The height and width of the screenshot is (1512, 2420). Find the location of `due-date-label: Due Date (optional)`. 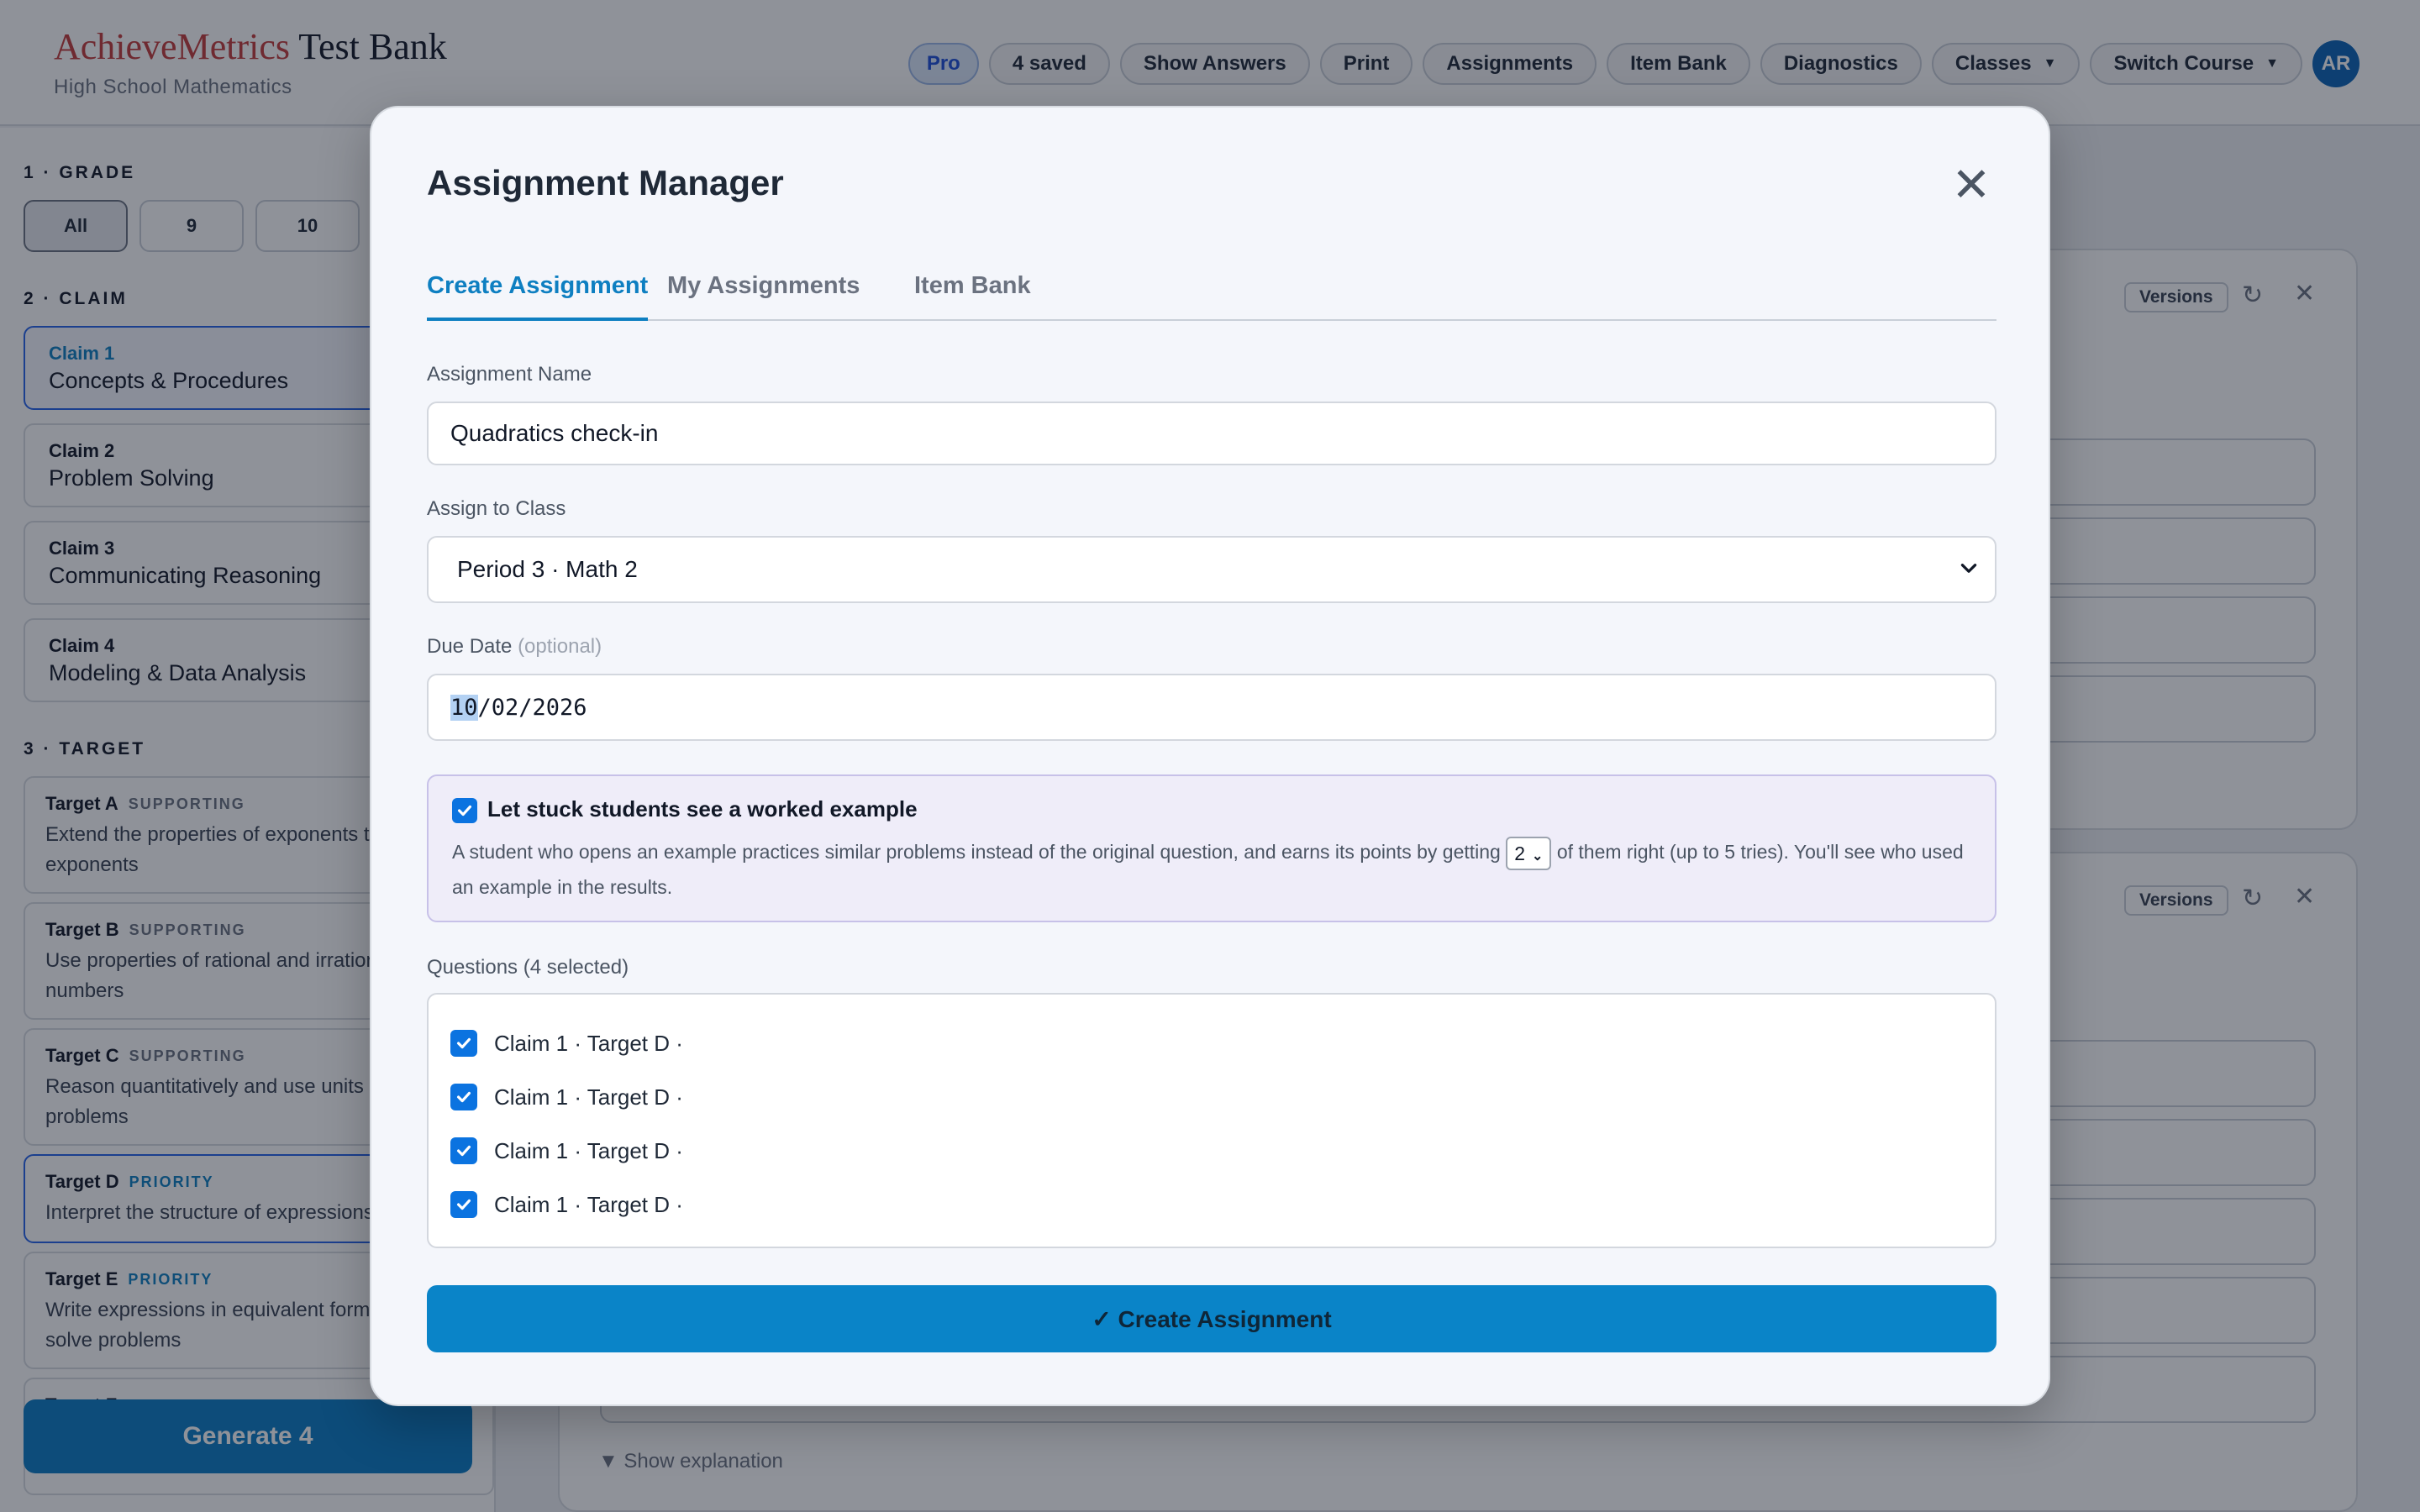

due-date-label: Due Date (optional) is located at coordinates (514, 647).